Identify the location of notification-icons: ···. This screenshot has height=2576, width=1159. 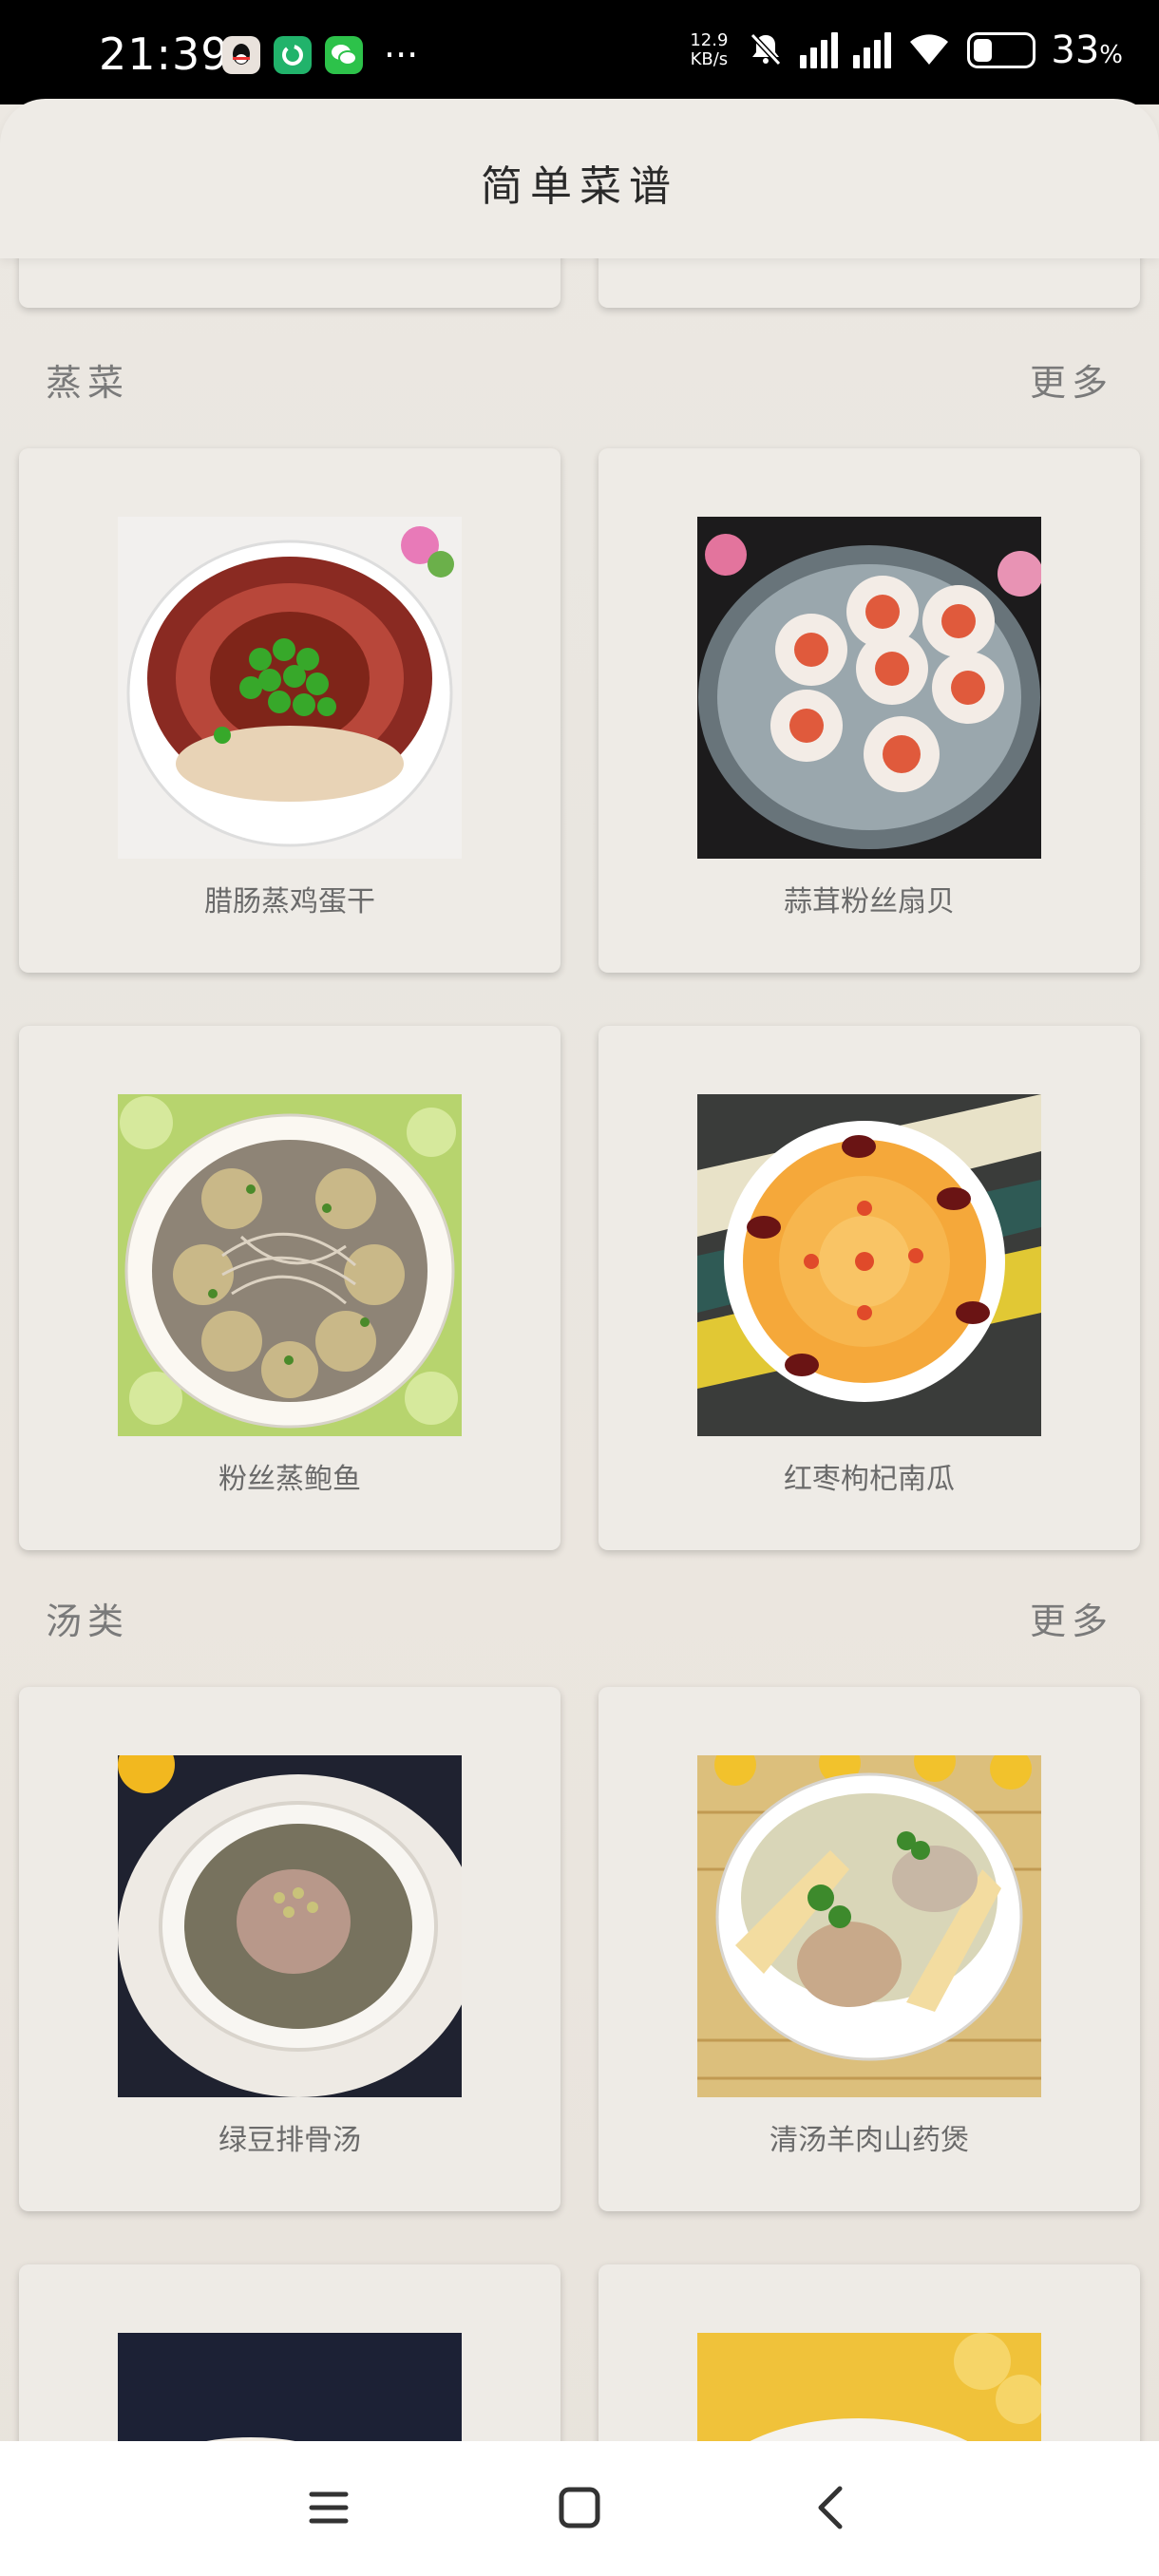
(320, 55).